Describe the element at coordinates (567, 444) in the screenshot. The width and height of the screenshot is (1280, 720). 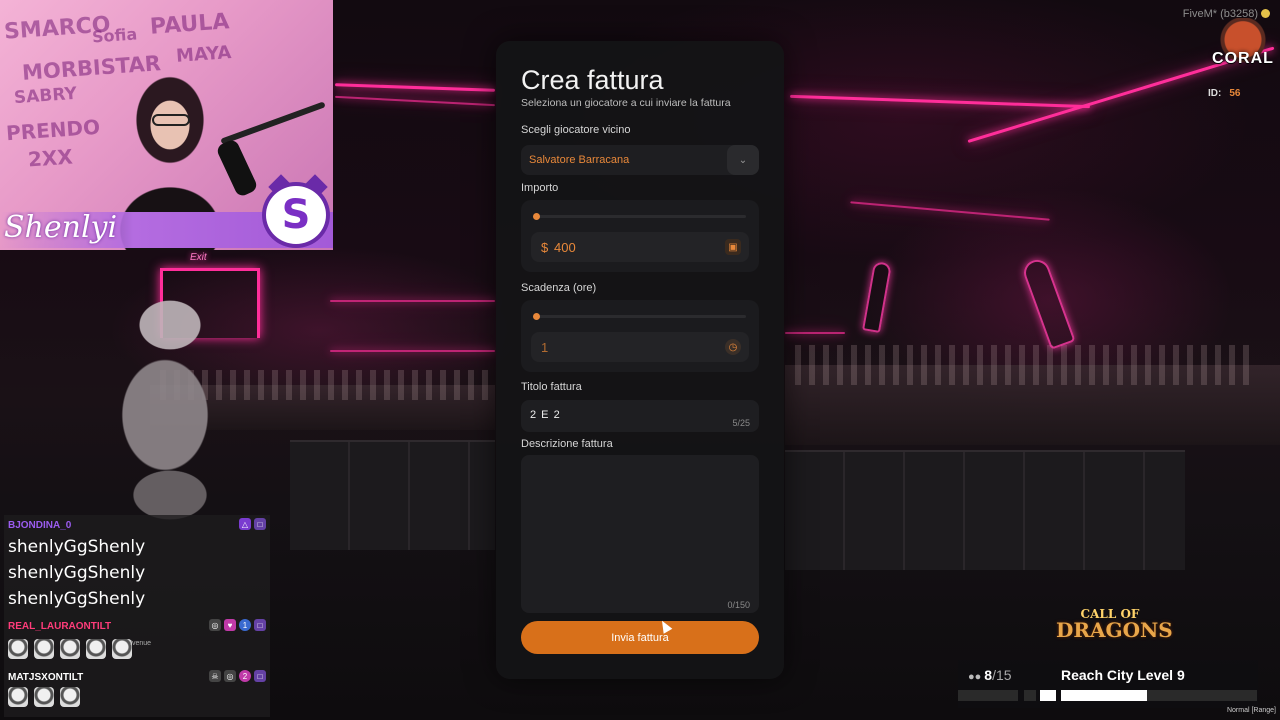
I see `description-label: Descrizione fattura` at that location.